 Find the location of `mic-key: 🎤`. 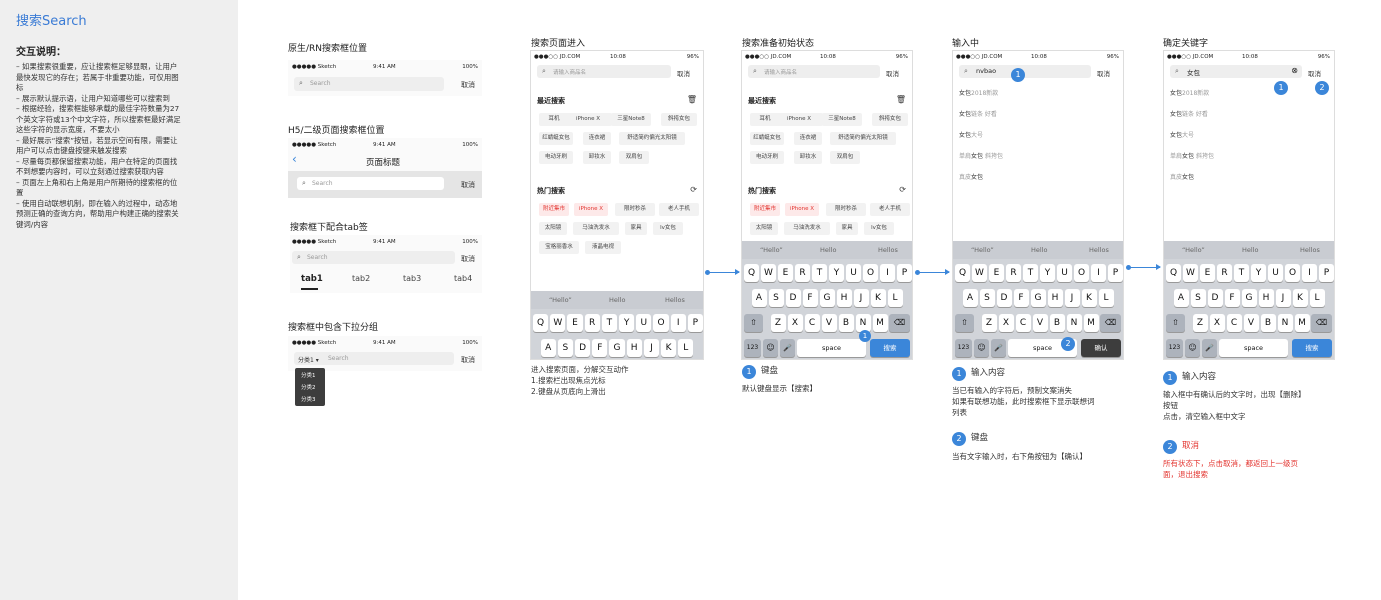

mic-key: 🎤 is located at coordinates (1209, 348).